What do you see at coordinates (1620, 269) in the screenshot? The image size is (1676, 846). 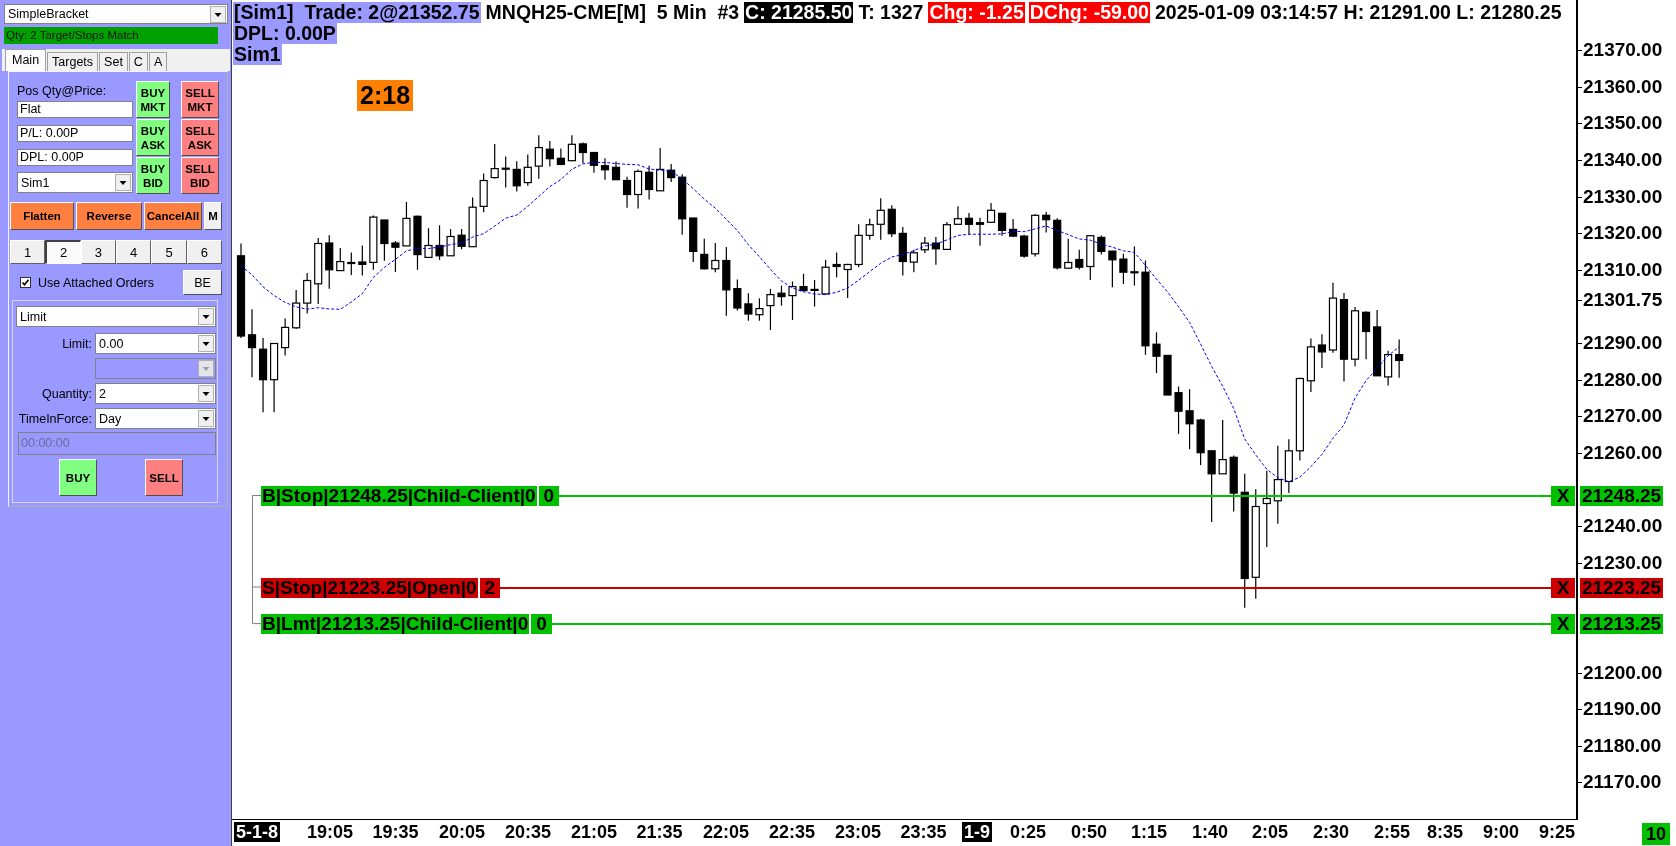 I see `price-label: 21310.00` at bounding box center [1620, 269].